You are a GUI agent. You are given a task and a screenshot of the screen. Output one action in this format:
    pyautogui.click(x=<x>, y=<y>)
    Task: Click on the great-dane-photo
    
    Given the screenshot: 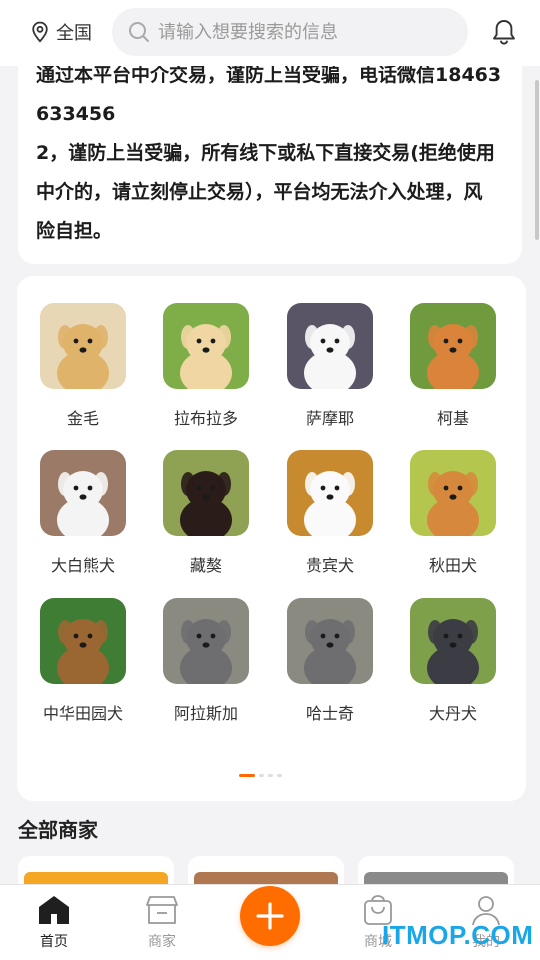 What is the action you would take?
    pyautogui.click(x=453, y=641)
    